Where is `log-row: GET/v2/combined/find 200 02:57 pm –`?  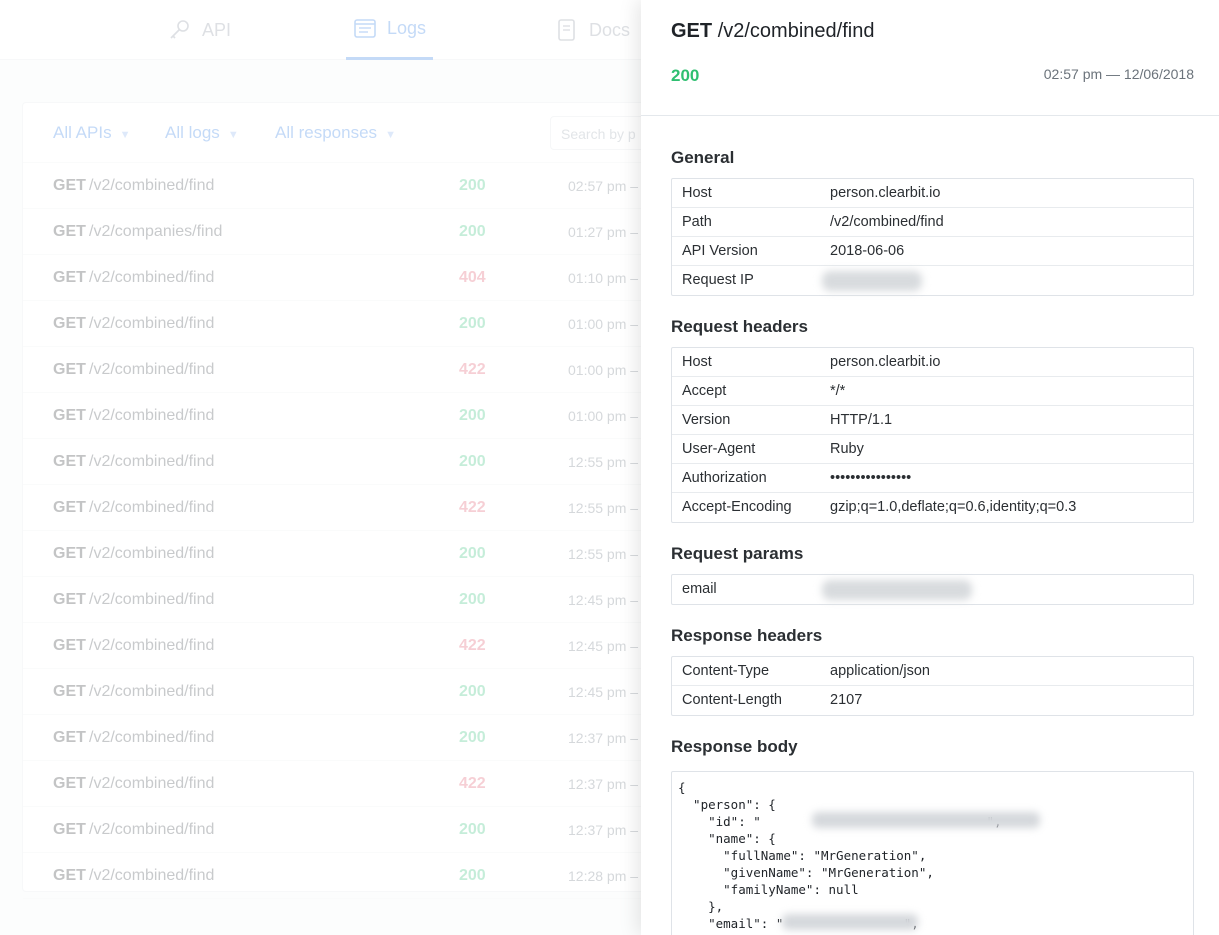
log-row: GET/v2/combined/find 200 02:57 pm – is located at coordinates (343, 186).